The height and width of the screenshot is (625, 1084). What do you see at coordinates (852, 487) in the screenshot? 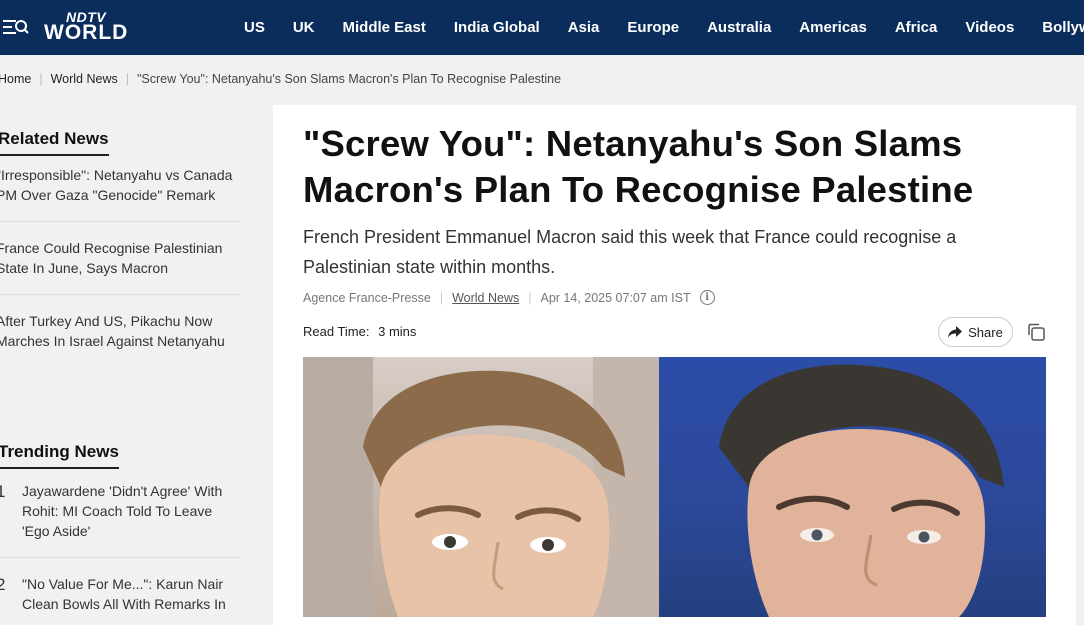
I see `hero-photo-right` at bounding box center [852, 487].